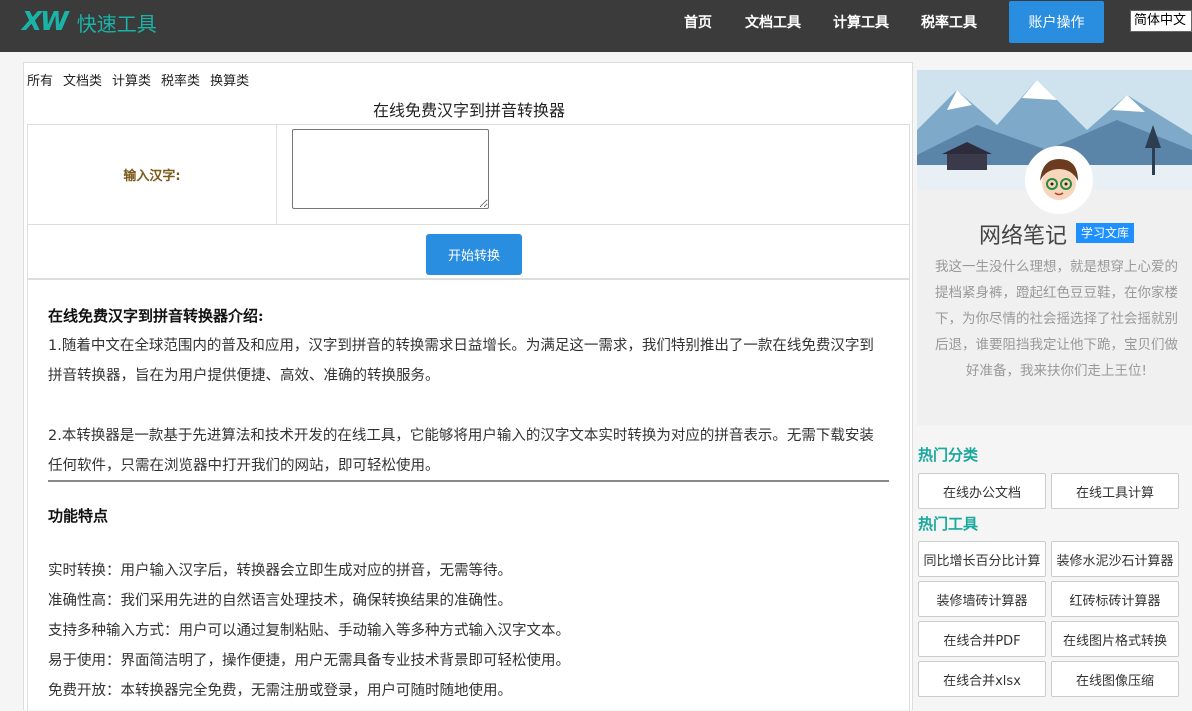 This screenshot has height=711, width=1192. Describe the element at coordinates (468, 481) in the screenshot. I see `section-divider` at that location.